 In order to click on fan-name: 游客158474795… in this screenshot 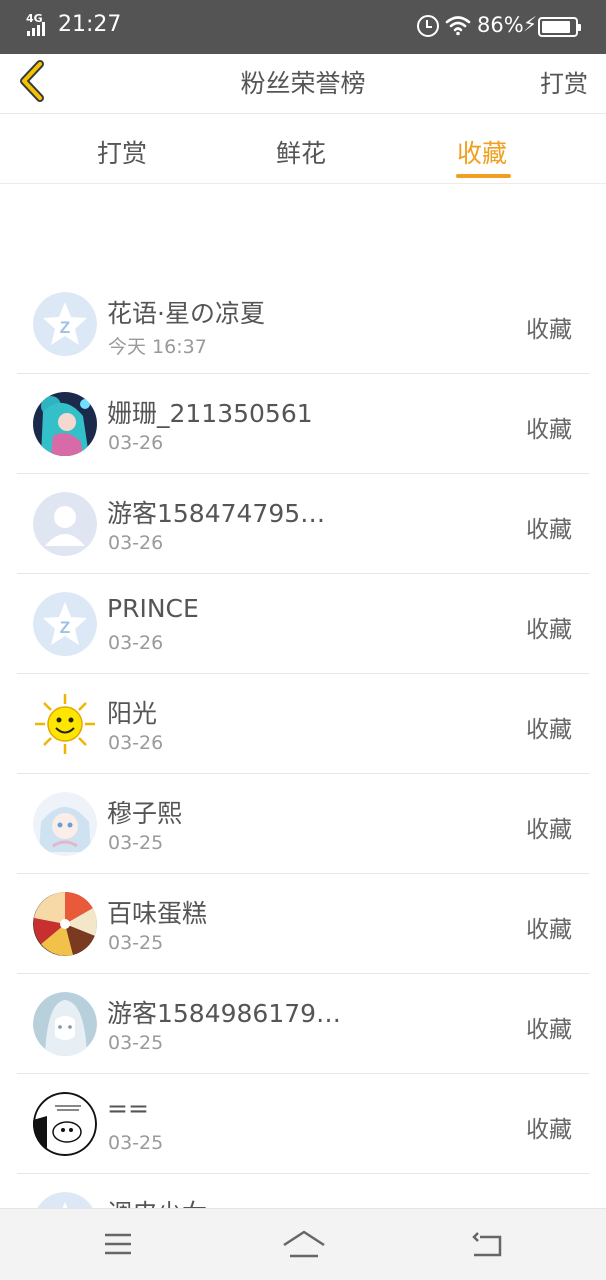, I will do `click(216, 513)`.